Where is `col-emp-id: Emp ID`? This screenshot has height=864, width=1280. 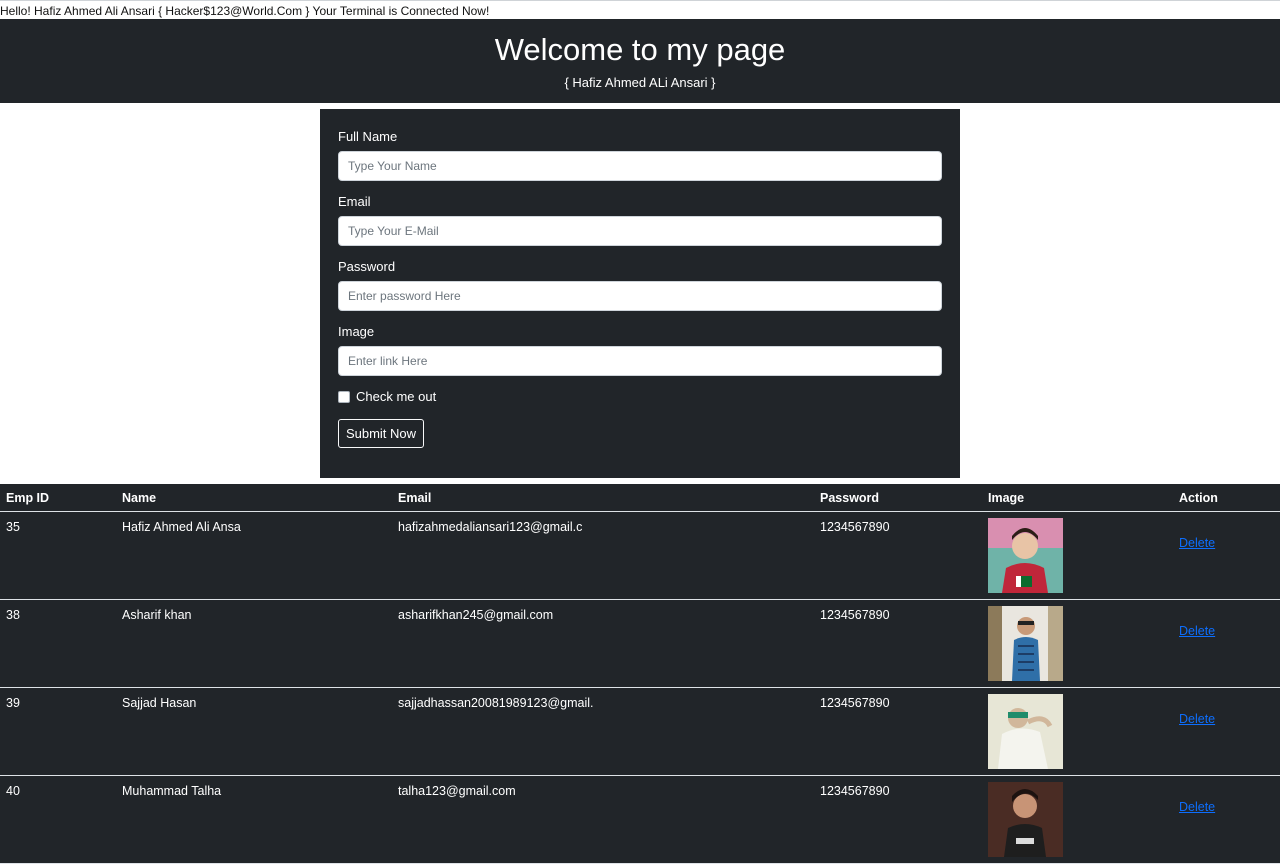
col-emp-id: Emp ID is located at coordinates (28, 498).